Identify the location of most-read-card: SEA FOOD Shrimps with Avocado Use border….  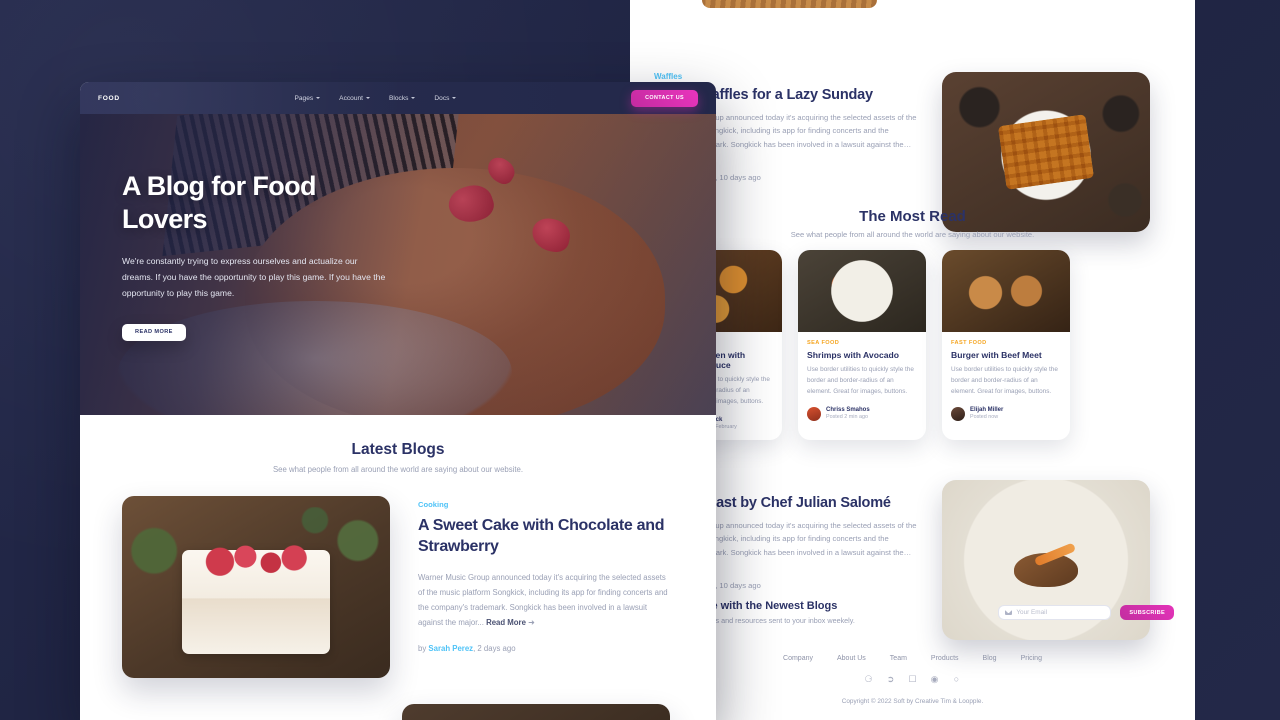
(862, 345).